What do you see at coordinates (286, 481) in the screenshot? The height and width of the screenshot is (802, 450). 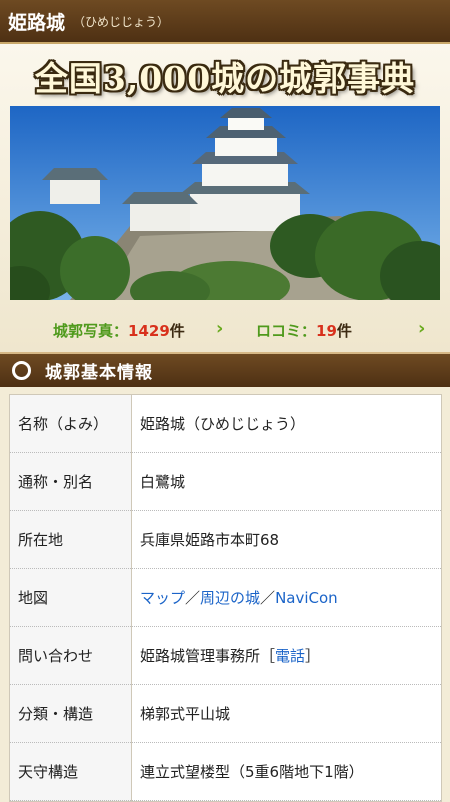 I see `row-value: 白鷺城` at bounding box center [286, 481].